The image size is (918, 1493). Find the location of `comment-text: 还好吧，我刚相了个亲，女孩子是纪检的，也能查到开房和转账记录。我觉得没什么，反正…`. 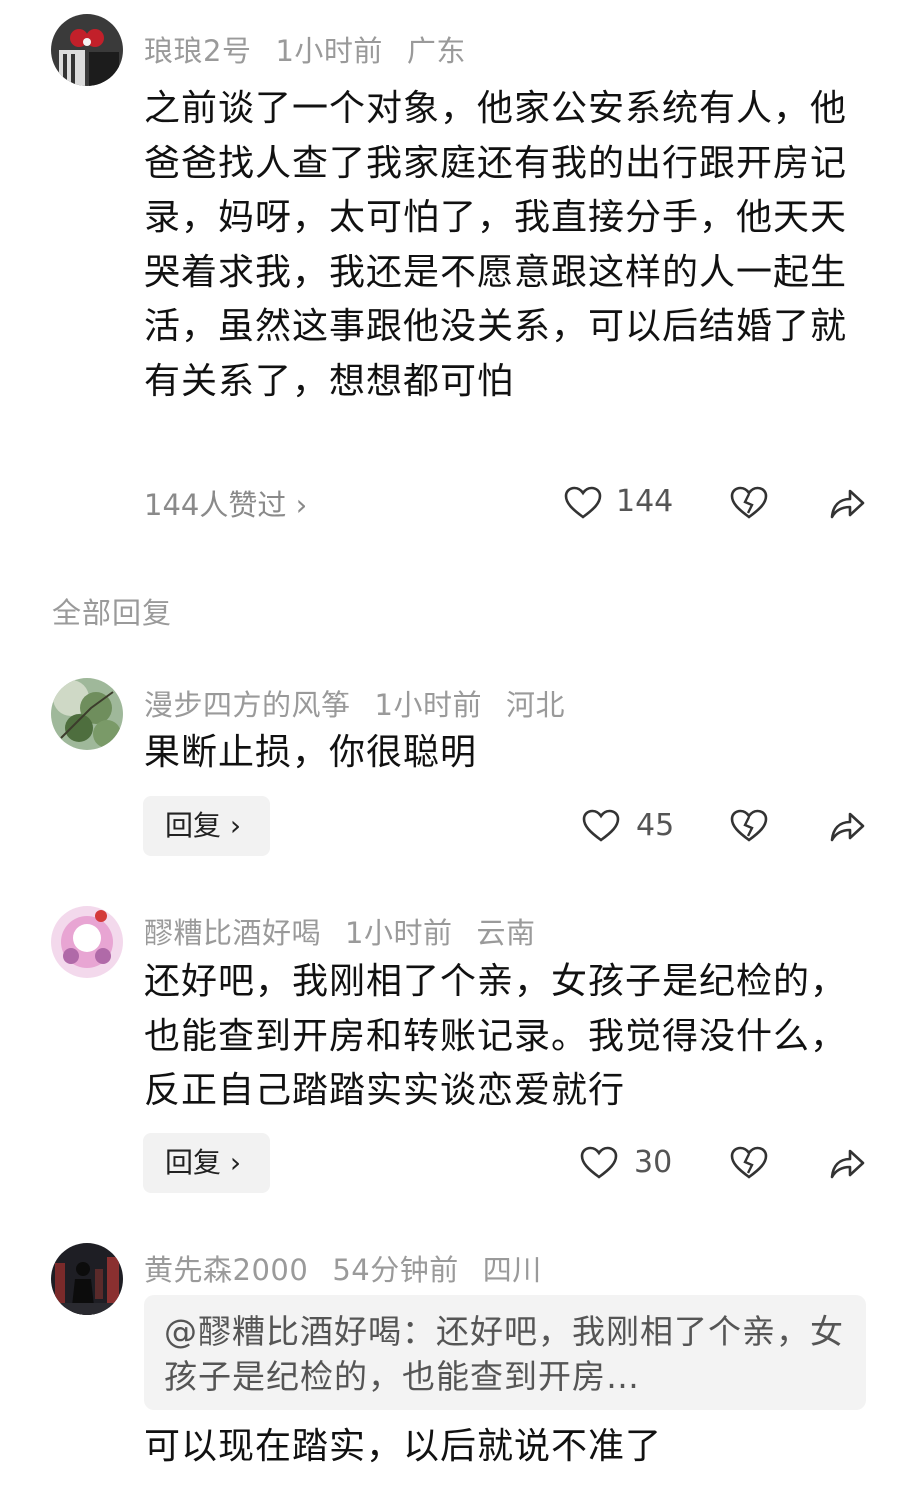

comment-text: 还好吧，我刚相了个亲，女孩子是纪检的，也能查到开房和转账记录。我觉得没什么，反正… is located at coordinates (496, 1036).